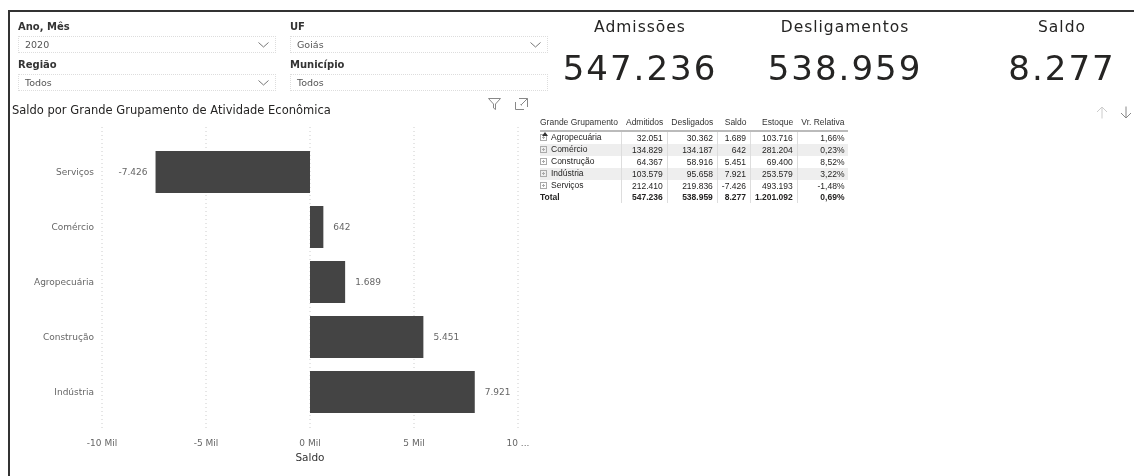  I want to click on column-header: Desligados, so click(692, 123).